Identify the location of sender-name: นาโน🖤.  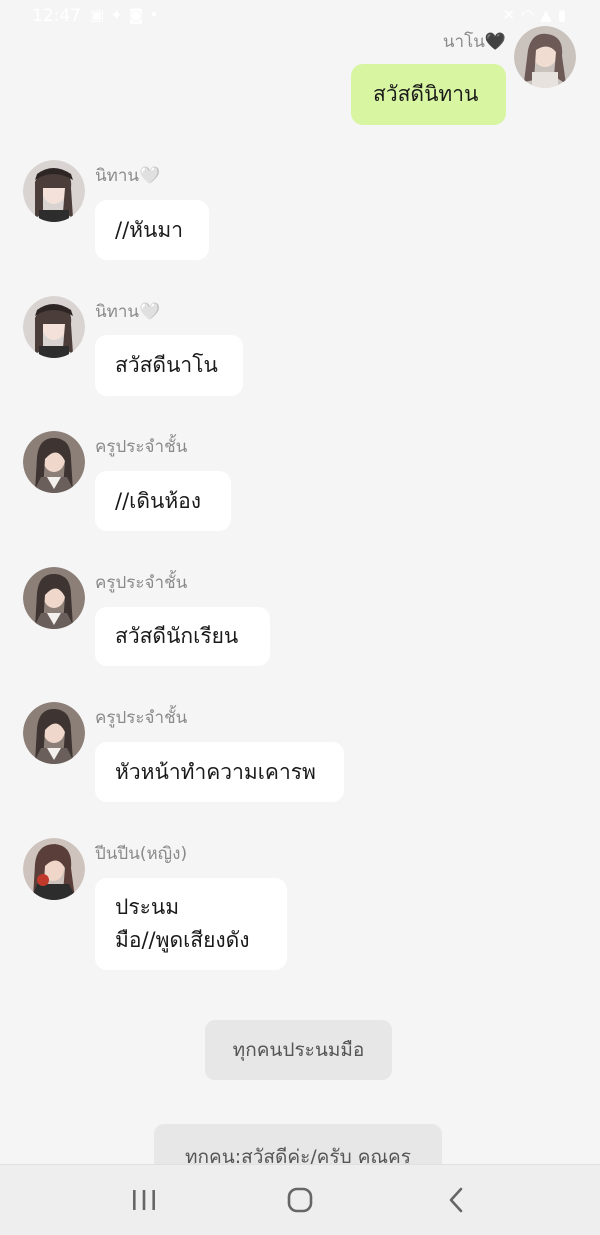
(474, 42).